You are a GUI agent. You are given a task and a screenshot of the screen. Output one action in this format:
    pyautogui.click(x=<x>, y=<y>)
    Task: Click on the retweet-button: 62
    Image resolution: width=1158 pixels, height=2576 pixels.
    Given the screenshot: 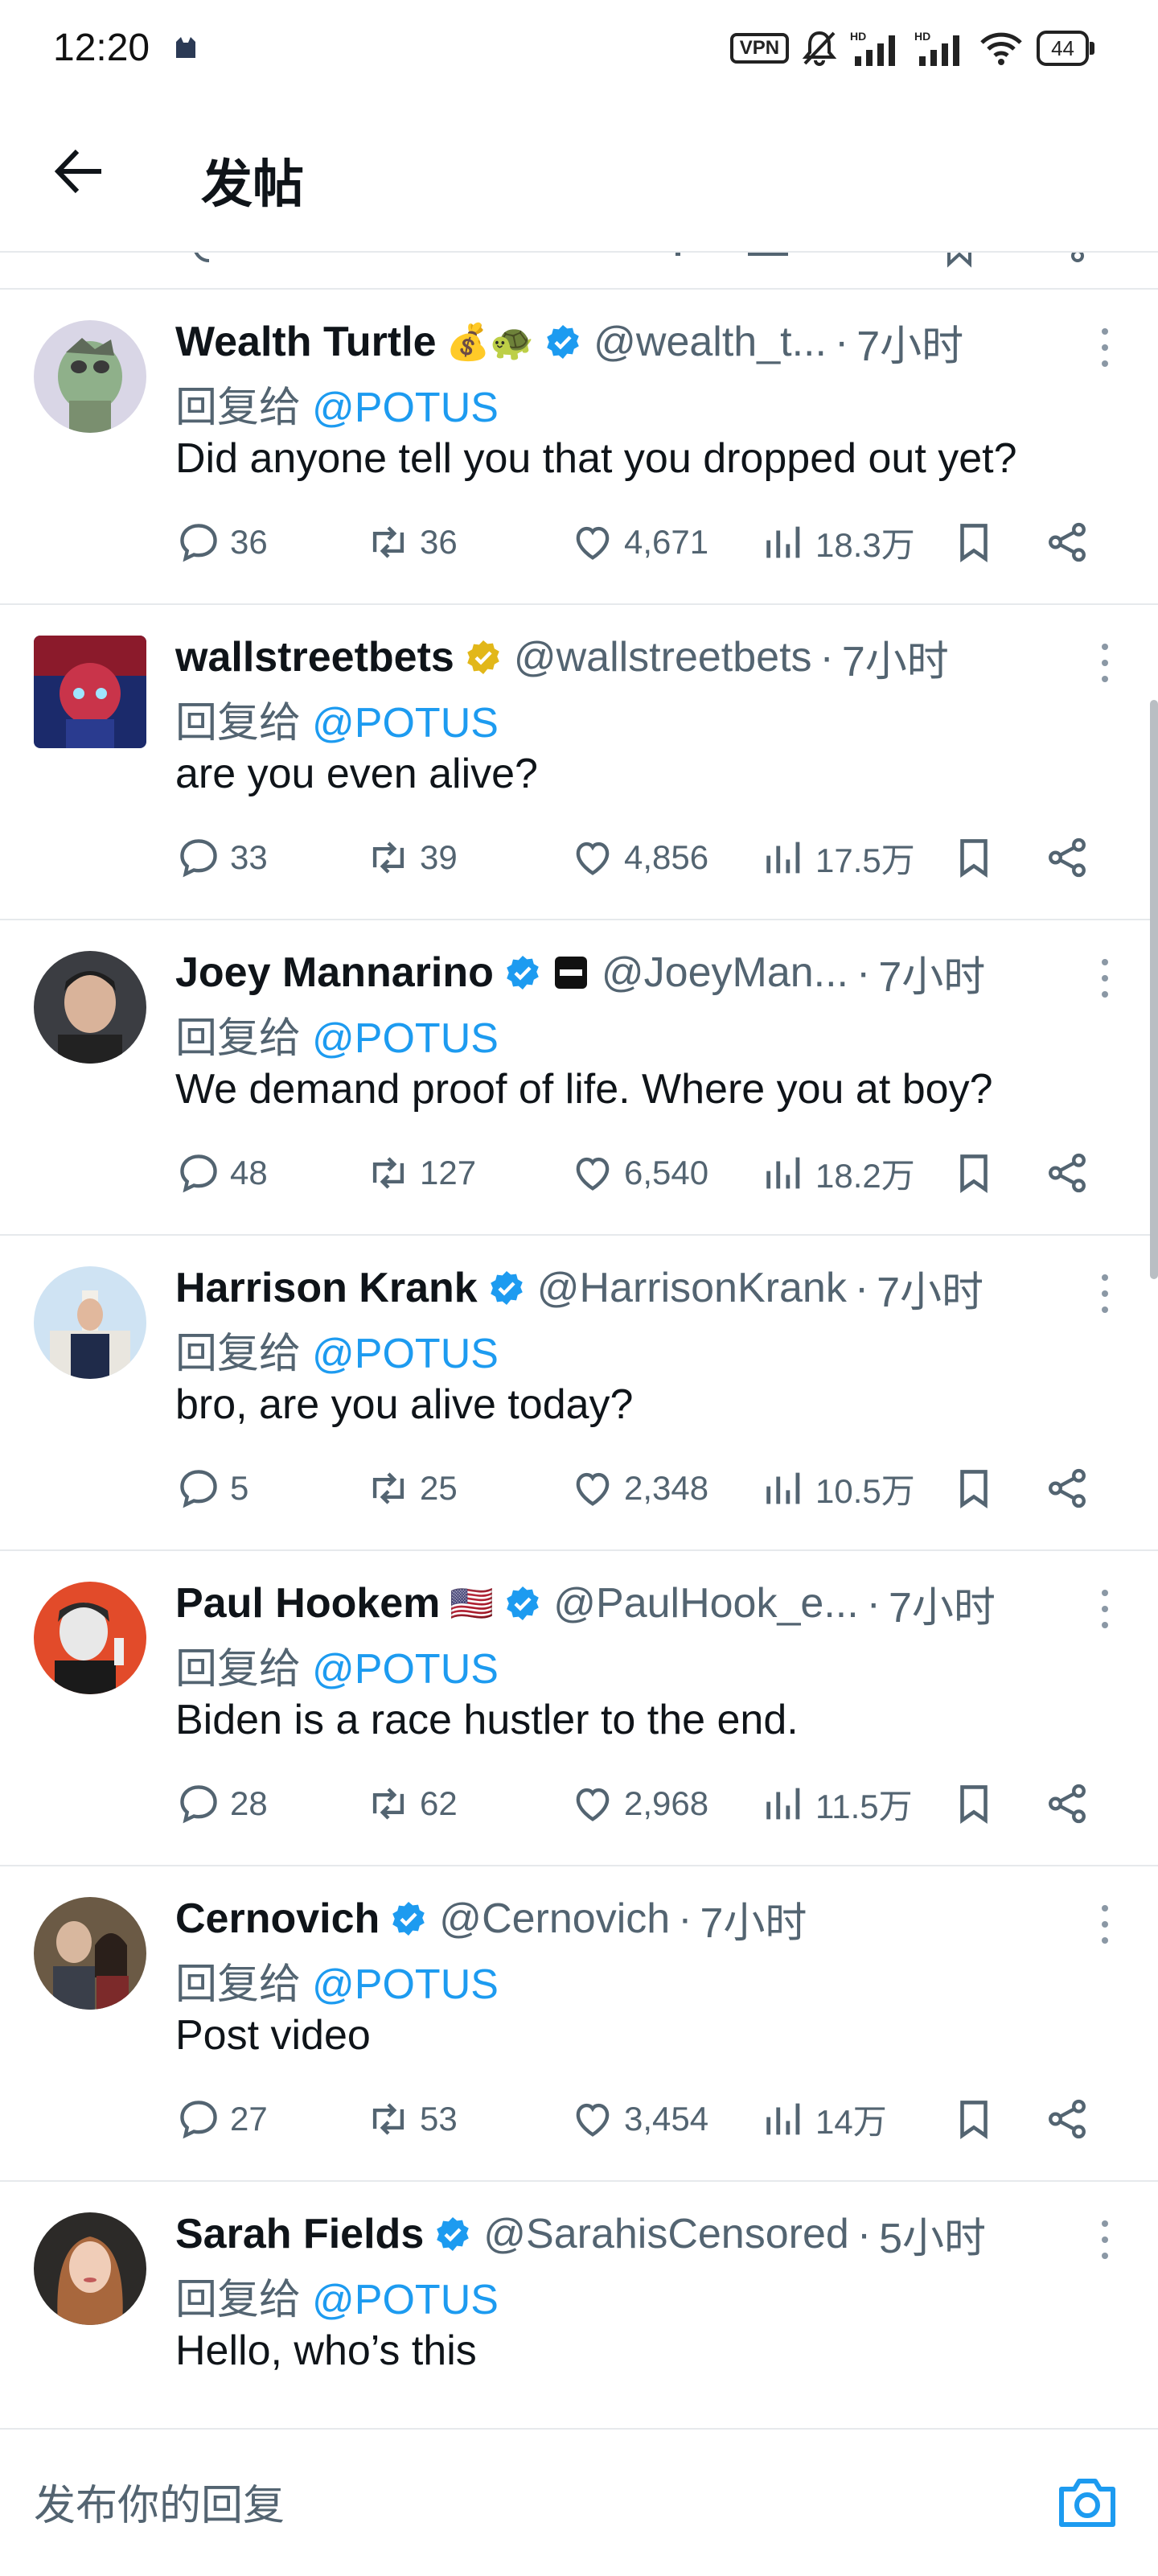 What is the action you would take?
    pyautogui.click(x=411, y=1804)
    